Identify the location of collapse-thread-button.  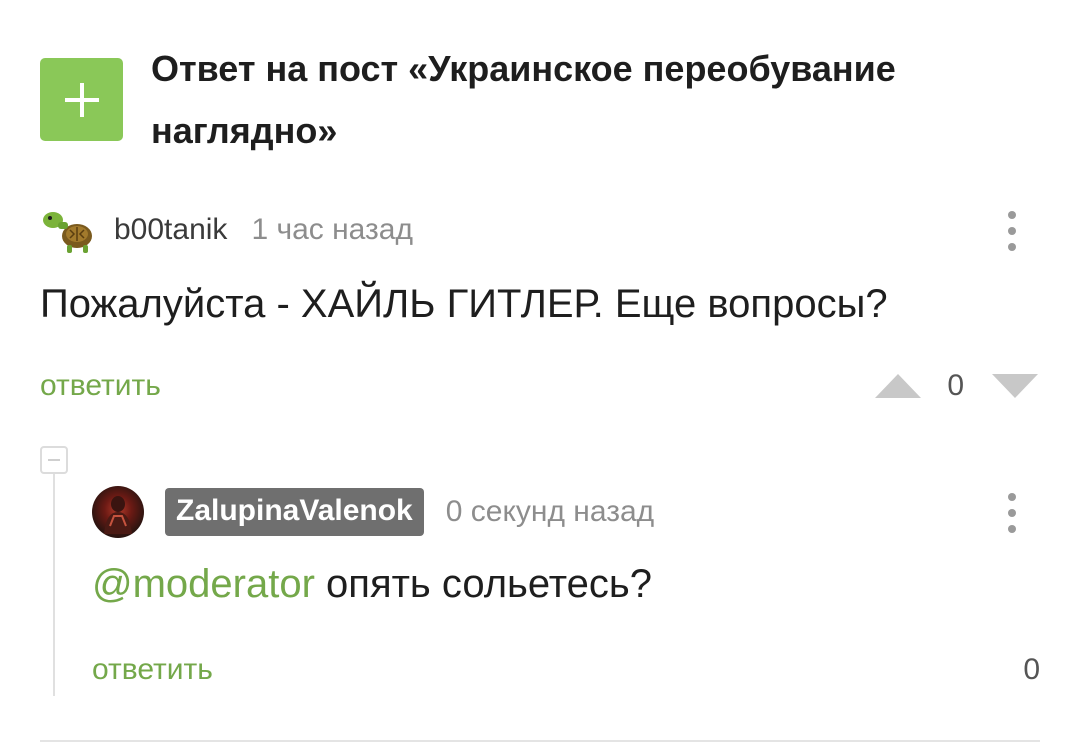
(54, 460).